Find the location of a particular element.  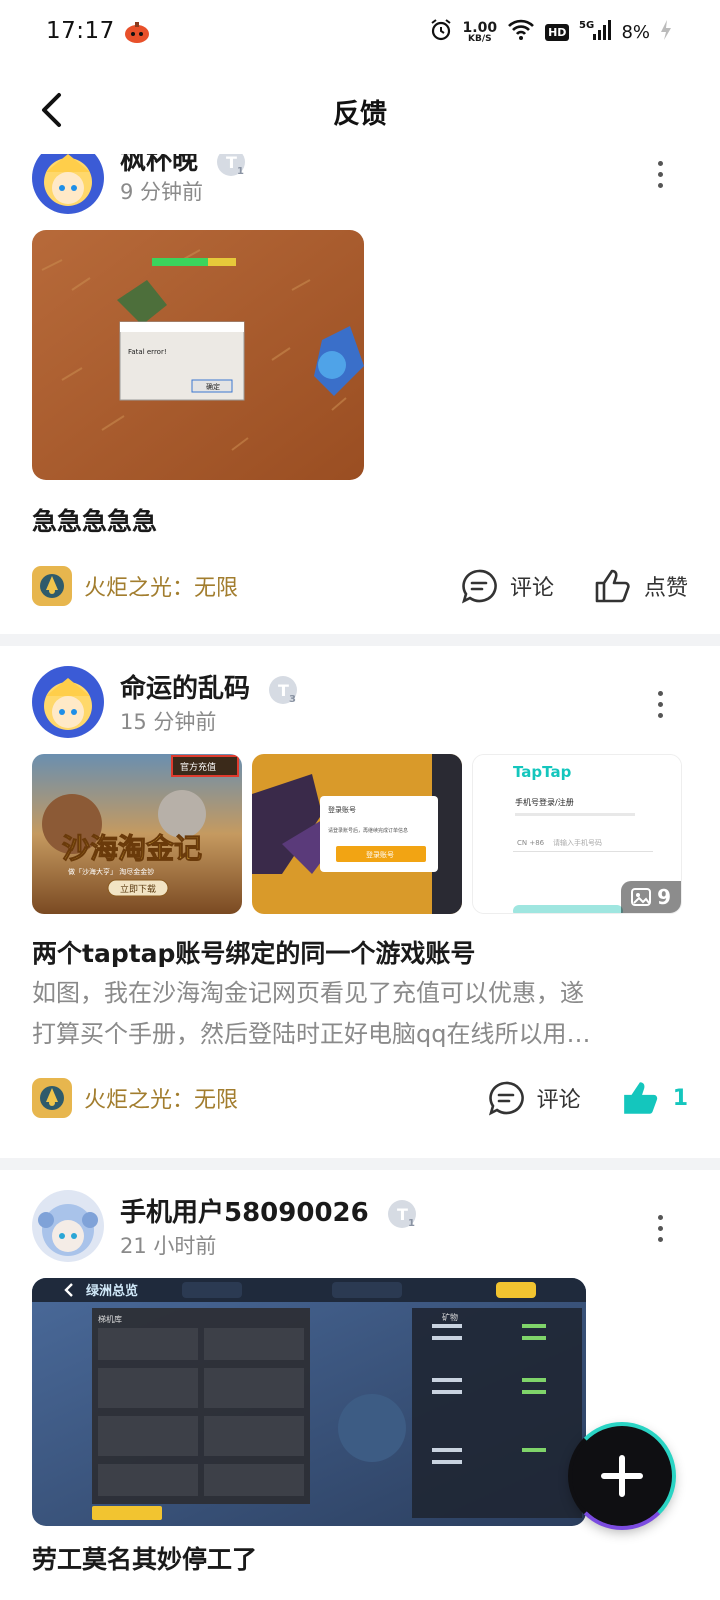

level-badge-icon: T3 is located at coordinates (283, 690).